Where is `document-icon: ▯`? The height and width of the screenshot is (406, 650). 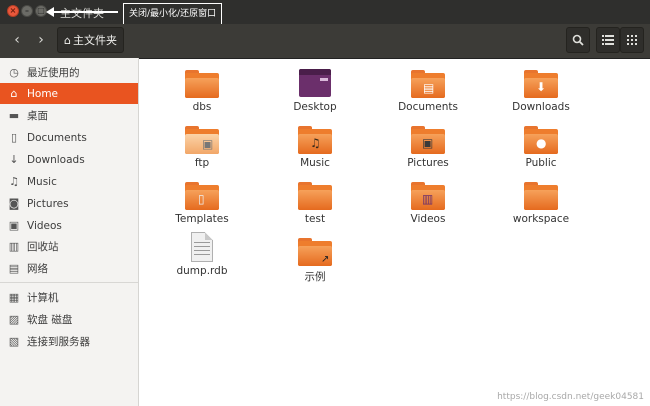 document-icon: ▯ is located at coordinates (14, 137).